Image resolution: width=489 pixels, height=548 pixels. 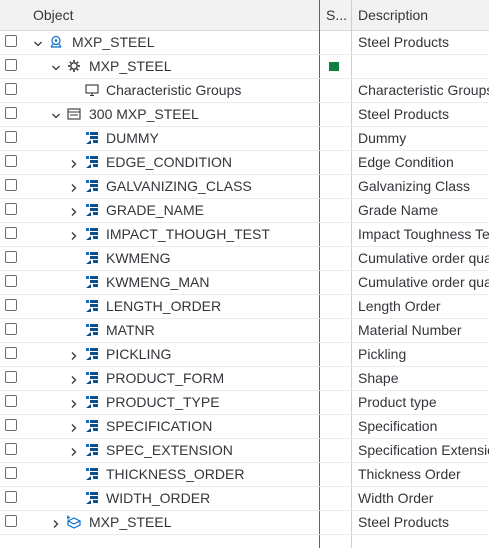 What do you see at coordinates (188, 234) in the screenshot?
I see `object-name: IMPACT_THOUGH_TEST` at bounding box center [188, 234].